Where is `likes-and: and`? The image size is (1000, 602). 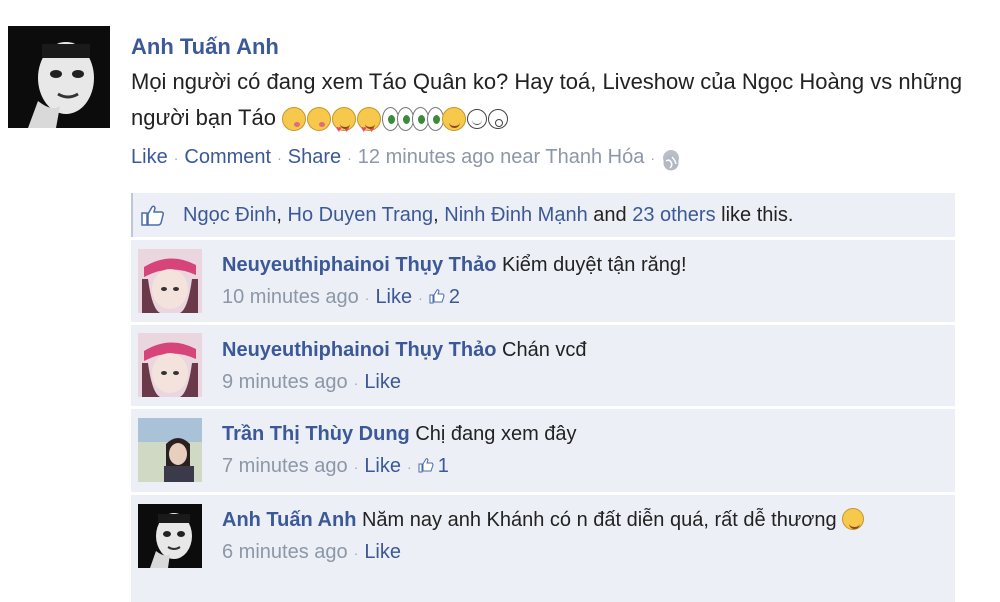
likes-and: and is located at coordinates (610, 214).